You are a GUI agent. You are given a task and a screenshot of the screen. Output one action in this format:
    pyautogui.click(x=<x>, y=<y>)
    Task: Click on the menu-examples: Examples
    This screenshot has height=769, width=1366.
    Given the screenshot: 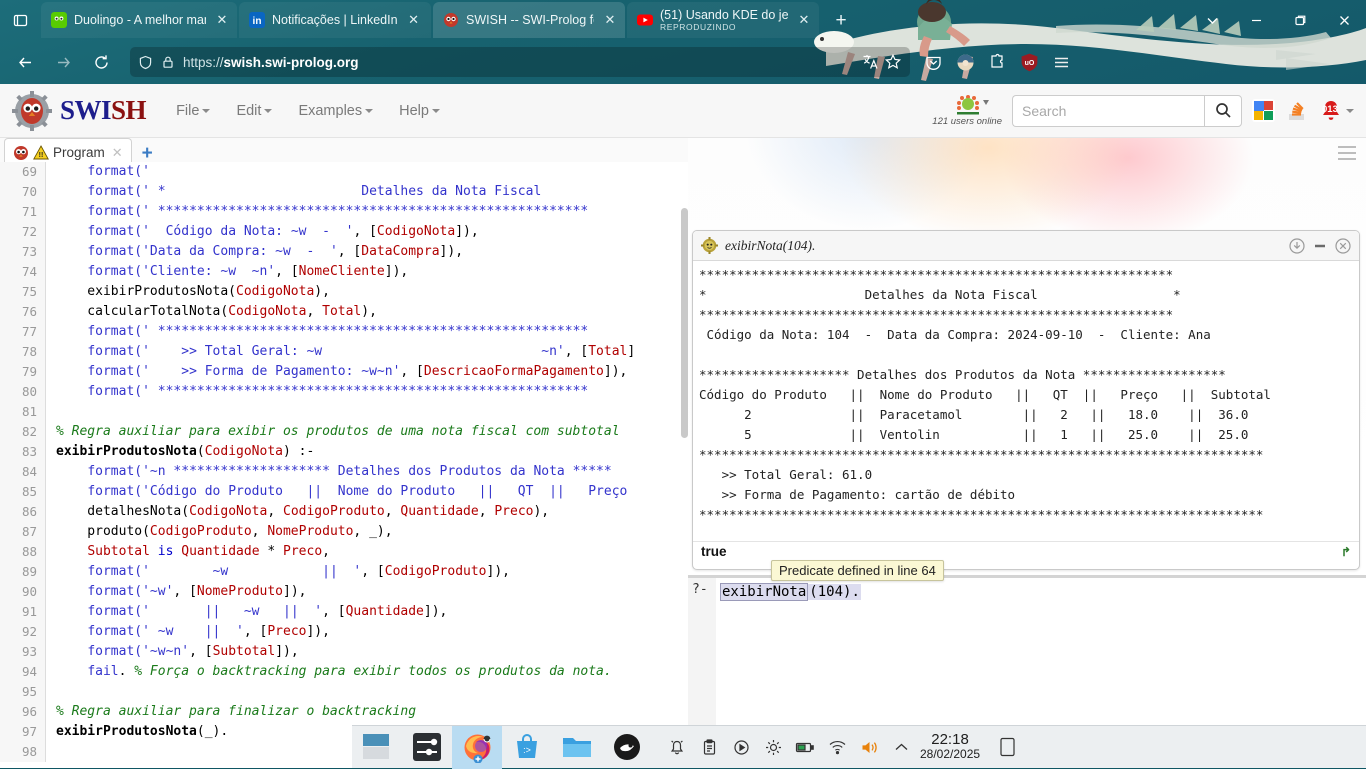 What is the action you would take?
    pyautogui.click(x=336, y=111)
    